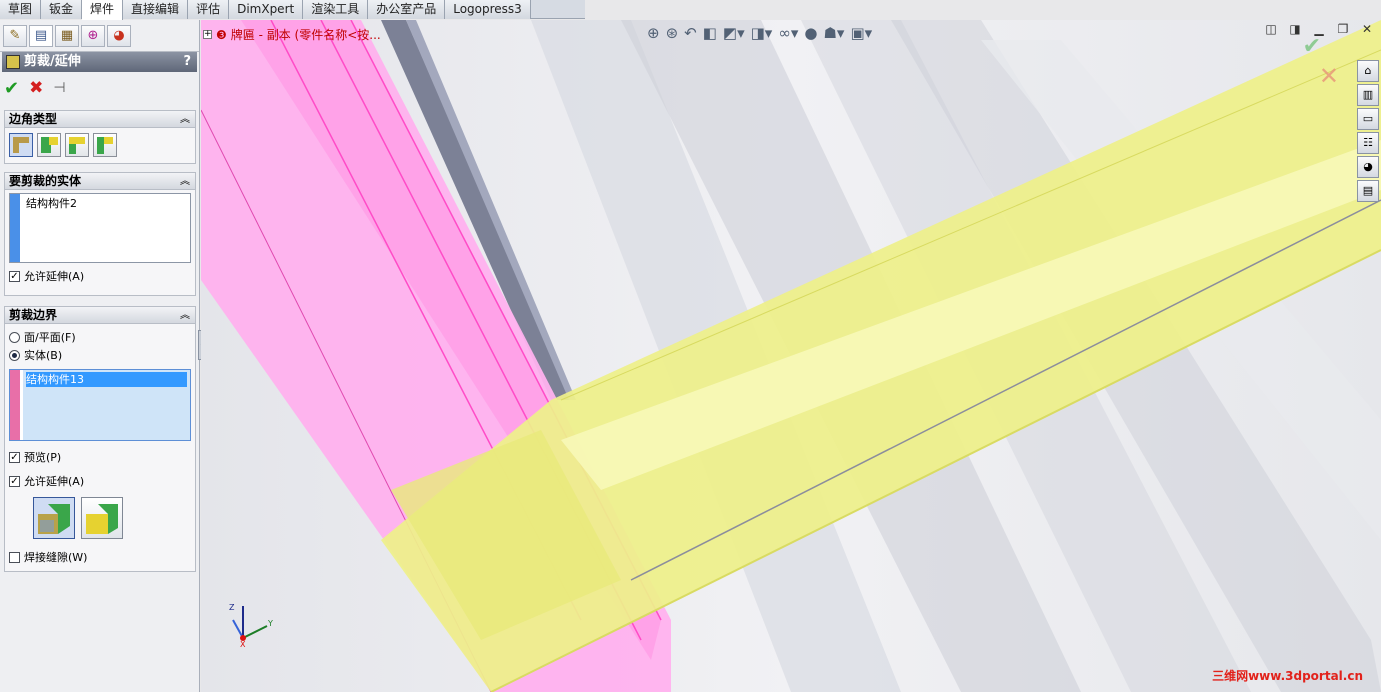  Describe the element at coordinates (11, 88) in the screenshot. I see `ok-check-icon: ✔` at that location.